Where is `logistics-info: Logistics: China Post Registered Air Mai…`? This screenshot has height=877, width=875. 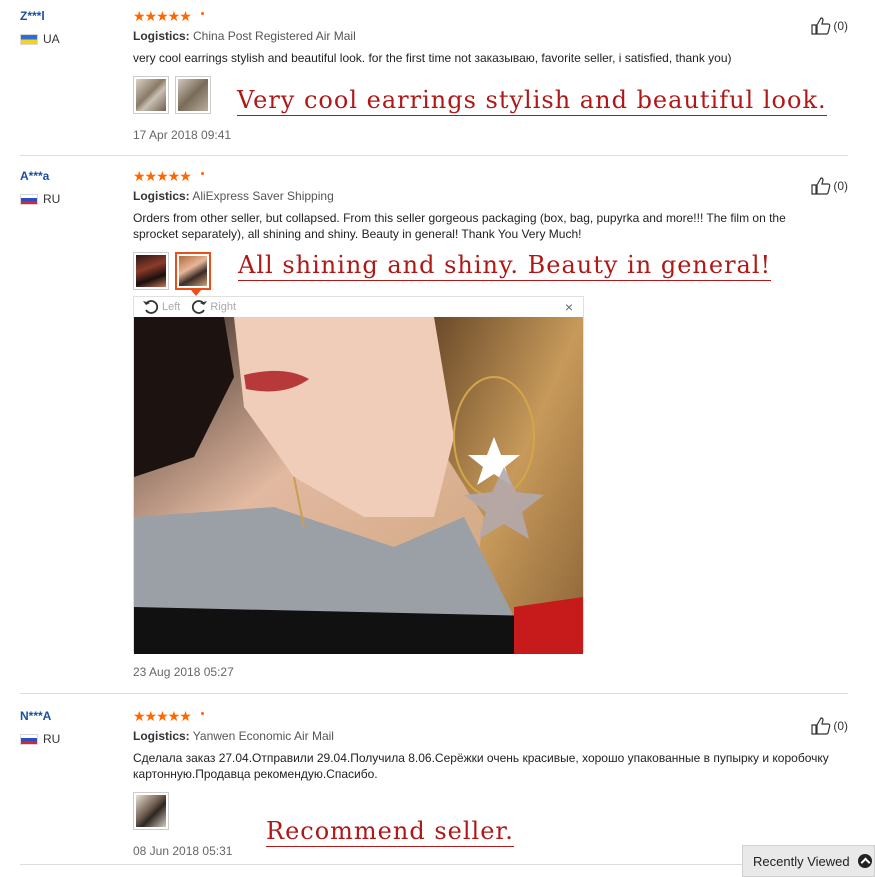 logistics-info: Logistics: China Post Registered Air Mai… is located at coordinates (483, 36).